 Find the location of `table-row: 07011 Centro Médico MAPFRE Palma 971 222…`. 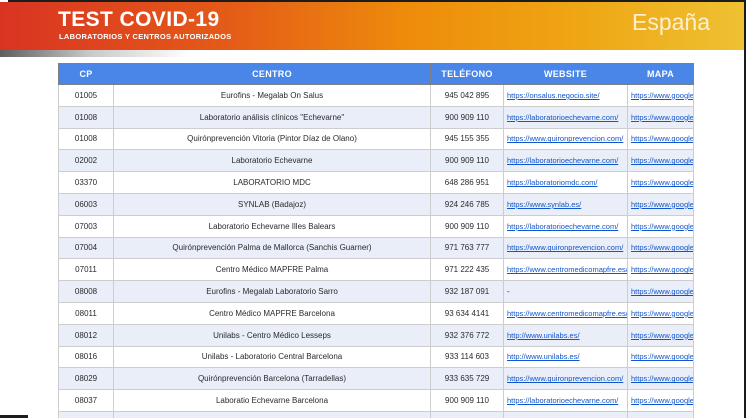

table-row: 07011 Centro Médico MAPFRE Palma 971 222… is located at coordinates (376, 270).